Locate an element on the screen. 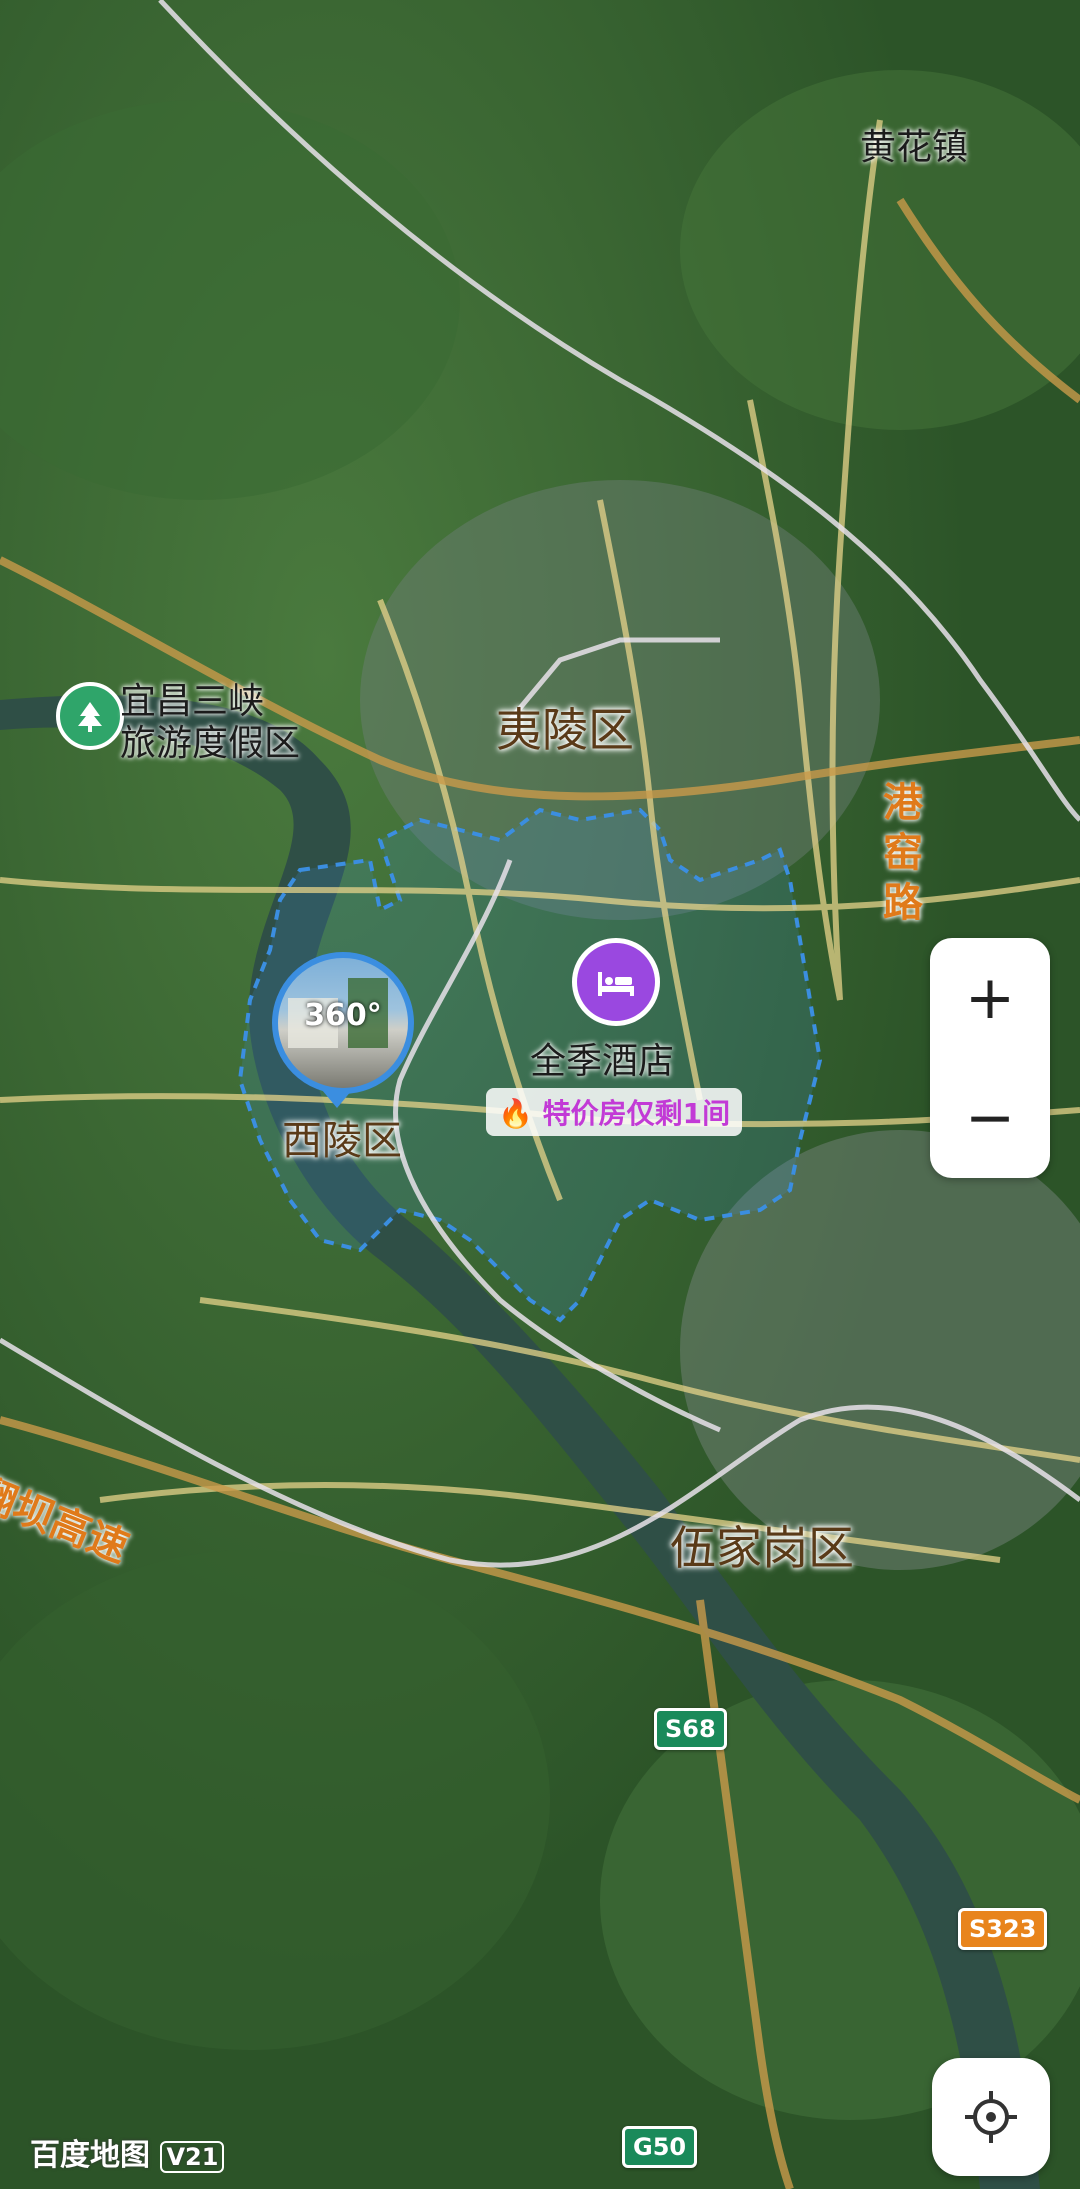  zoom-in-button: + is located at coordinates (990, 998).